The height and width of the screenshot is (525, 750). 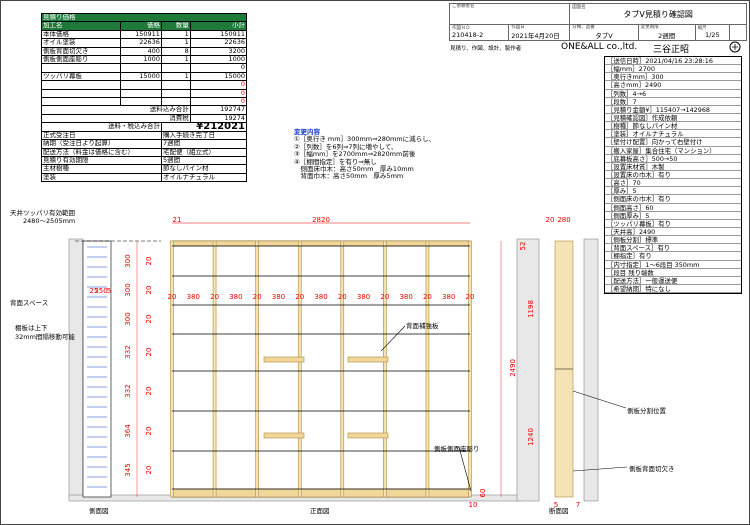 I want to click on split-dimension: 1198, so click(x=531, y=309).